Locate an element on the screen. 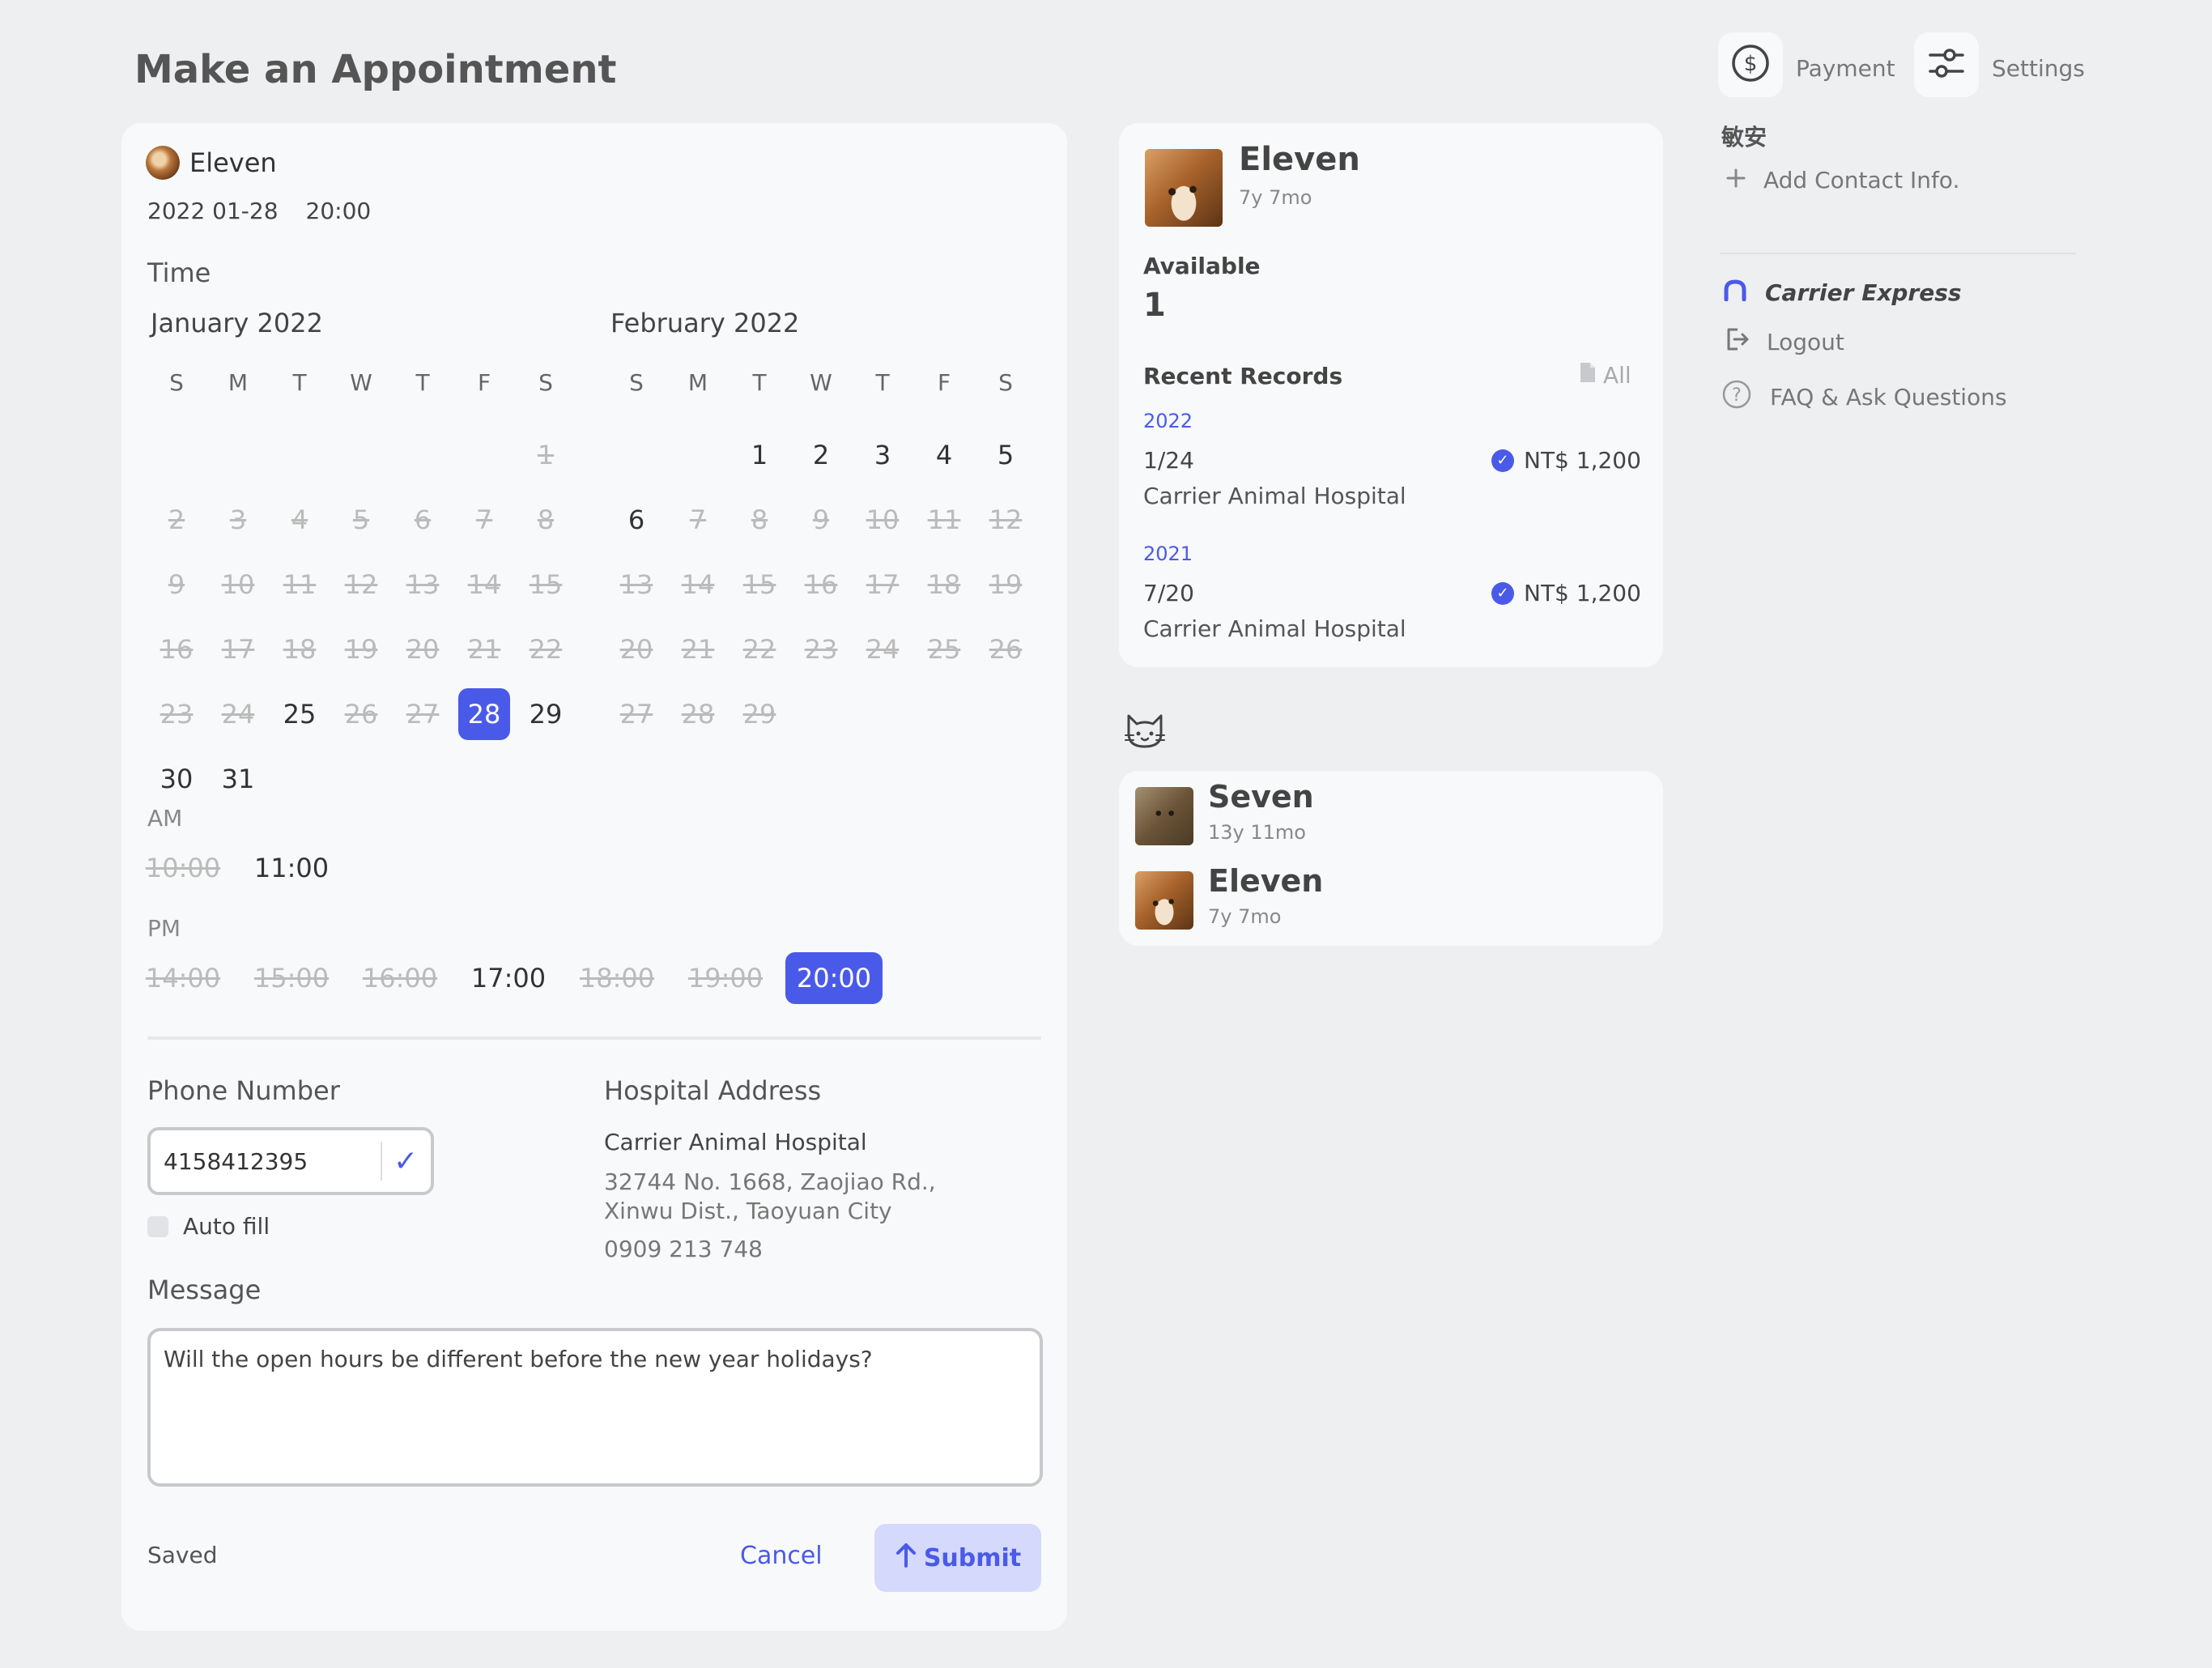 This screenshot has width=2212, height=1668. cat-icon is located at coordinates (1145, 732).